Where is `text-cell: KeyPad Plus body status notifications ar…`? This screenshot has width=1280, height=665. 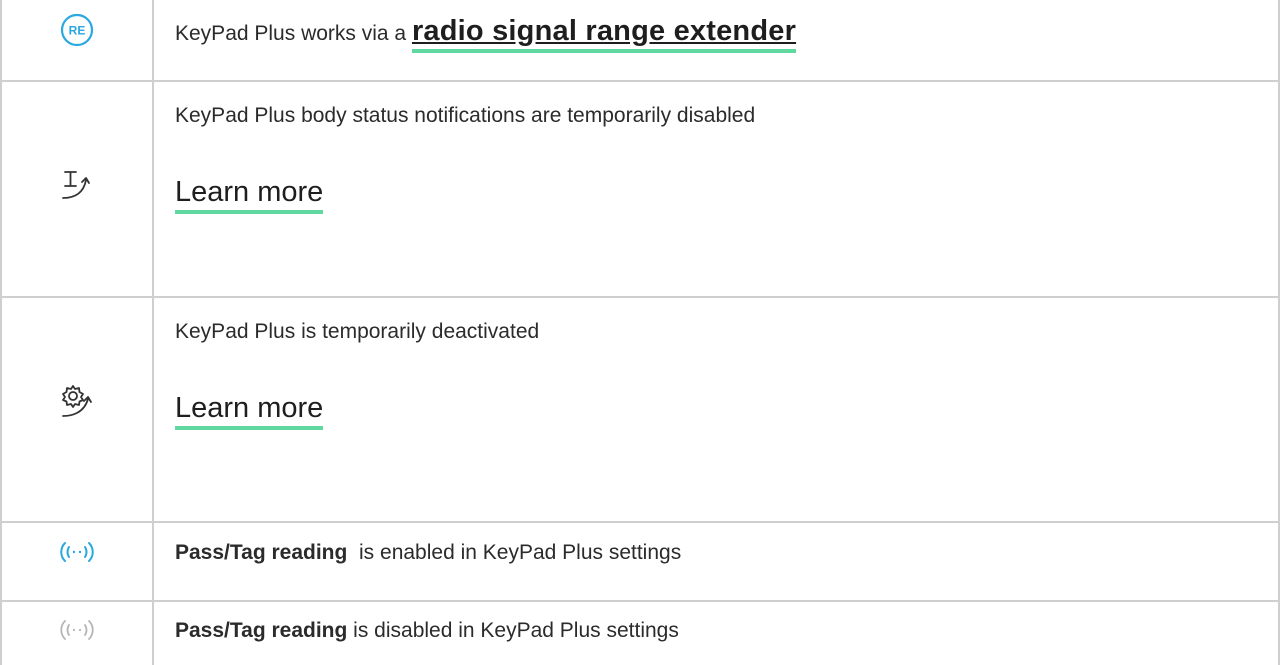 text-cell: KeyPad Plus body status notifications ar… is located at coordinates (717, 158).